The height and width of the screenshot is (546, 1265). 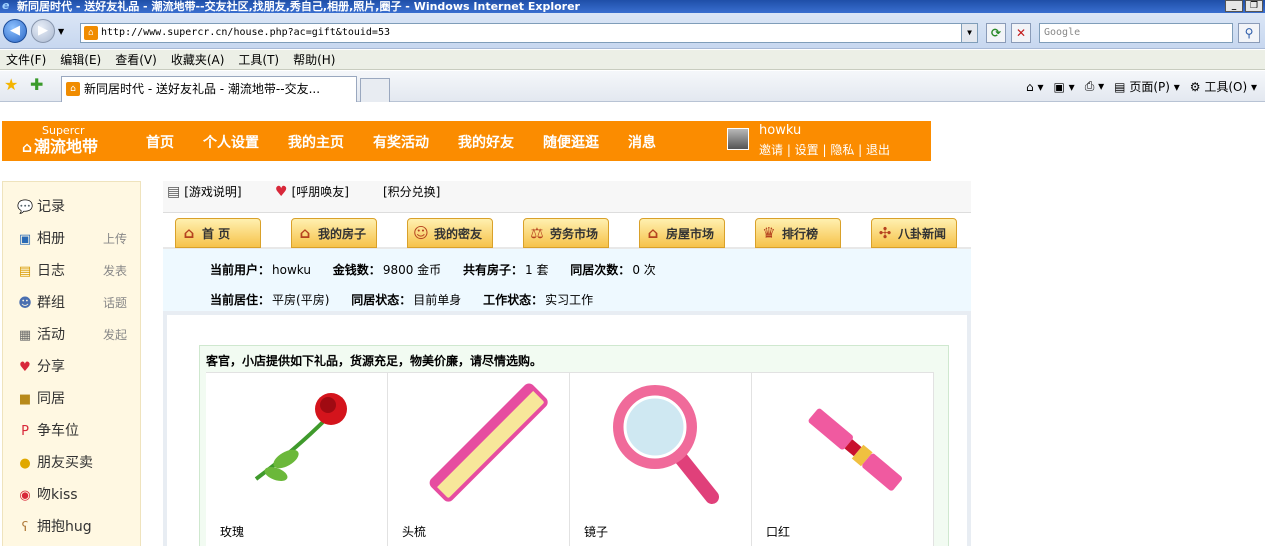 I want to click on friends-icon: ☺, so click(x=421, y=233).